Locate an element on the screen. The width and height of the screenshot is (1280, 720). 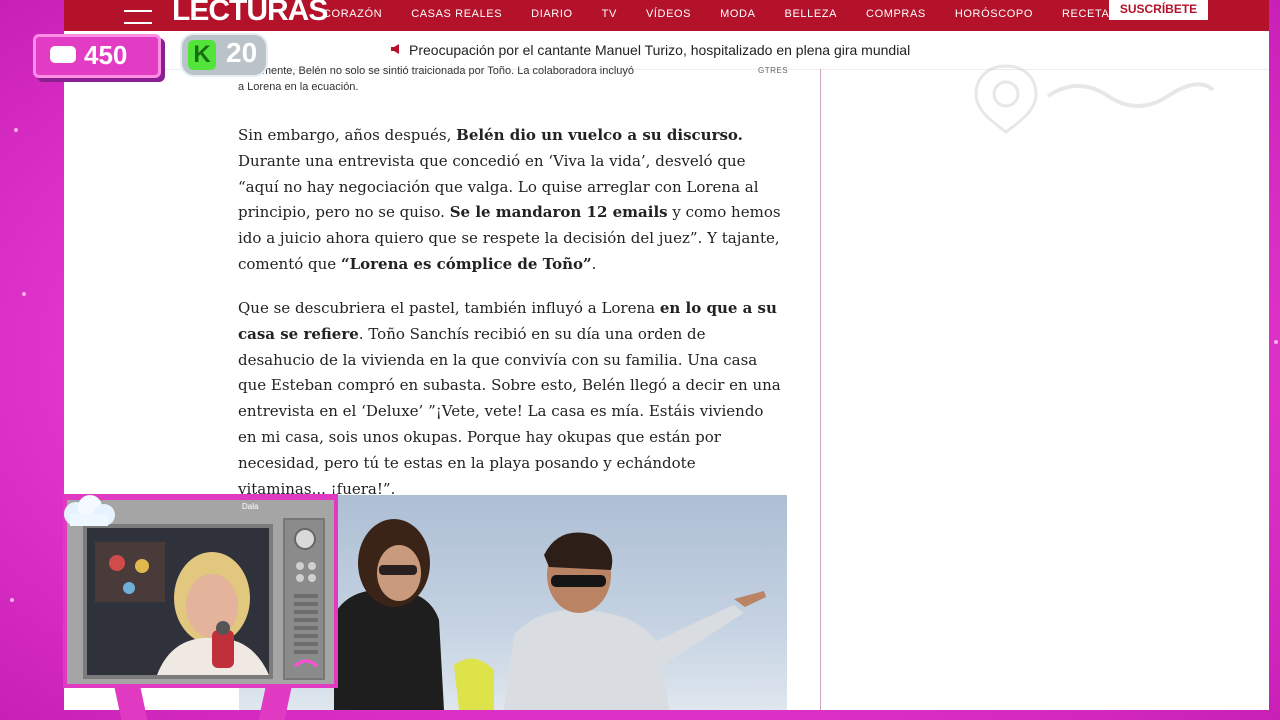
tv-control-panel is located at coordinates (304, 599).